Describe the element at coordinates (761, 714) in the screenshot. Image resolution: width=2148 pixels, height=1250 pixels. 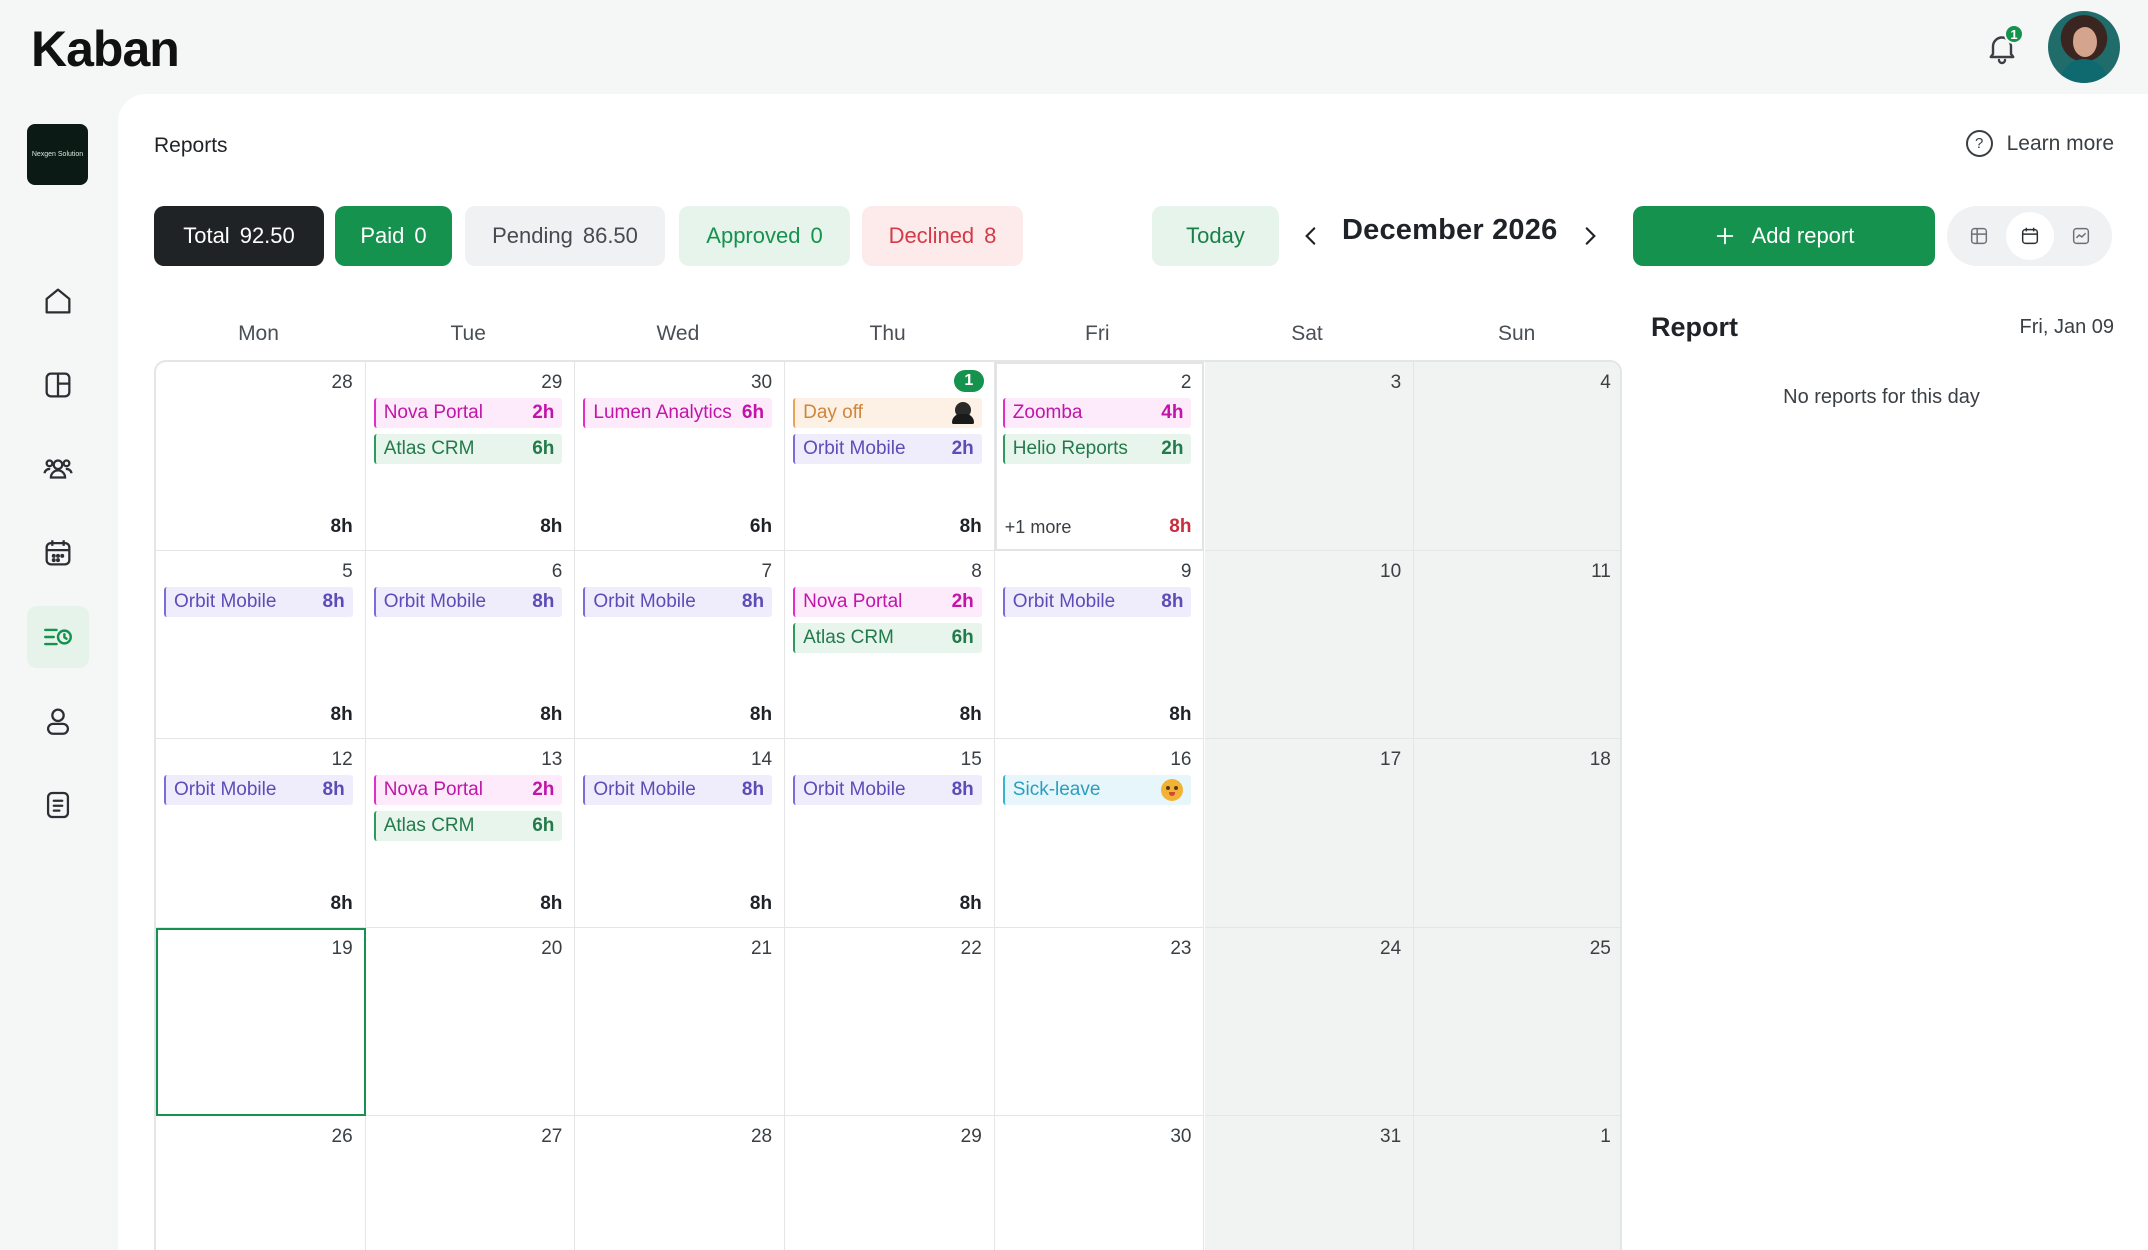
I see `day-total-hours: 8h` at that location.